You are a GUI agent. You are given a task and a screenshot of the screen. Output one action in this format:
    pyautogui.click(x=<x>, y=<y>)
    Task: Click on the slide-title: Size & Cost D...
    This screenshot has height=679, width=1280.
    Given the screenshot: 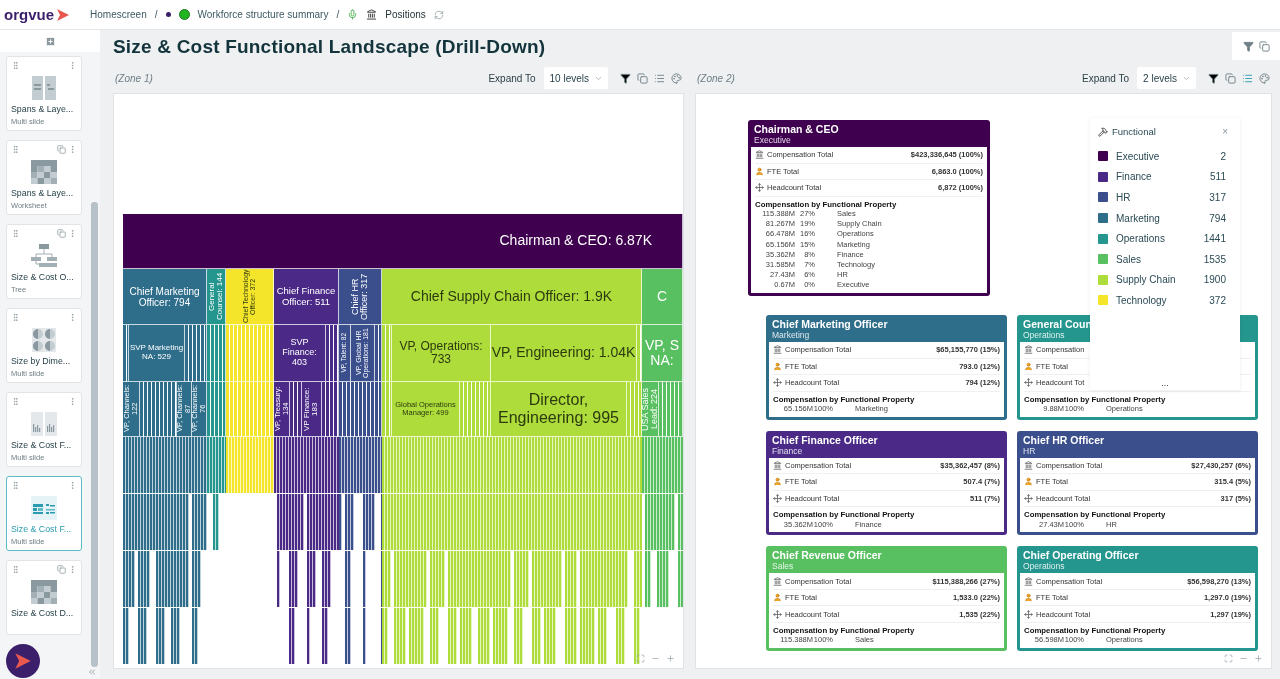 What is the action you would take?
    pyautogui.click(x=43, y=613)
    